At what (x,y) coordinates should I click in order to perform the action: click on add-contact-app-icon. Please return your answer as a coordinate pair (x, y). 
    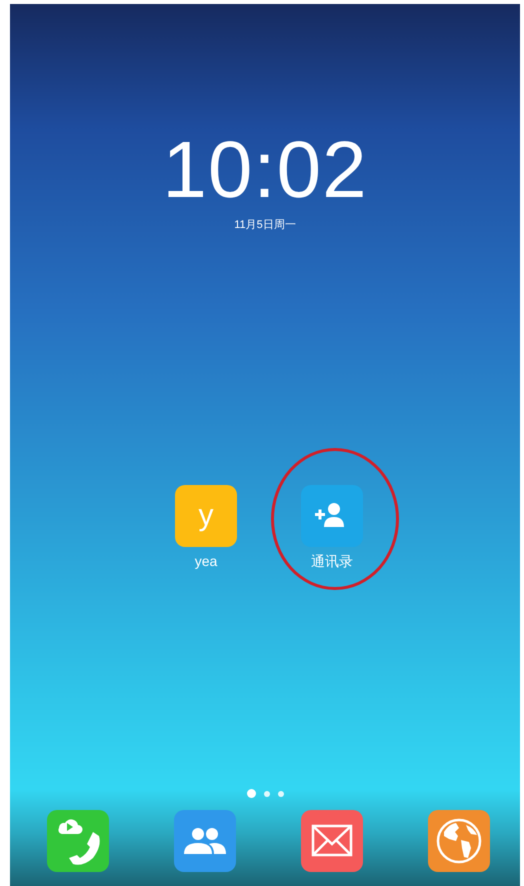
    Looking at the image, I should click on (332, 516).